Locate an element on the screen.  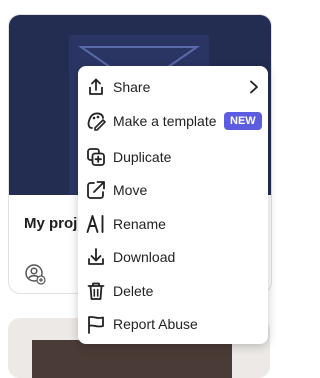
menu-item-download: Download is located at coordinates (173, 257).